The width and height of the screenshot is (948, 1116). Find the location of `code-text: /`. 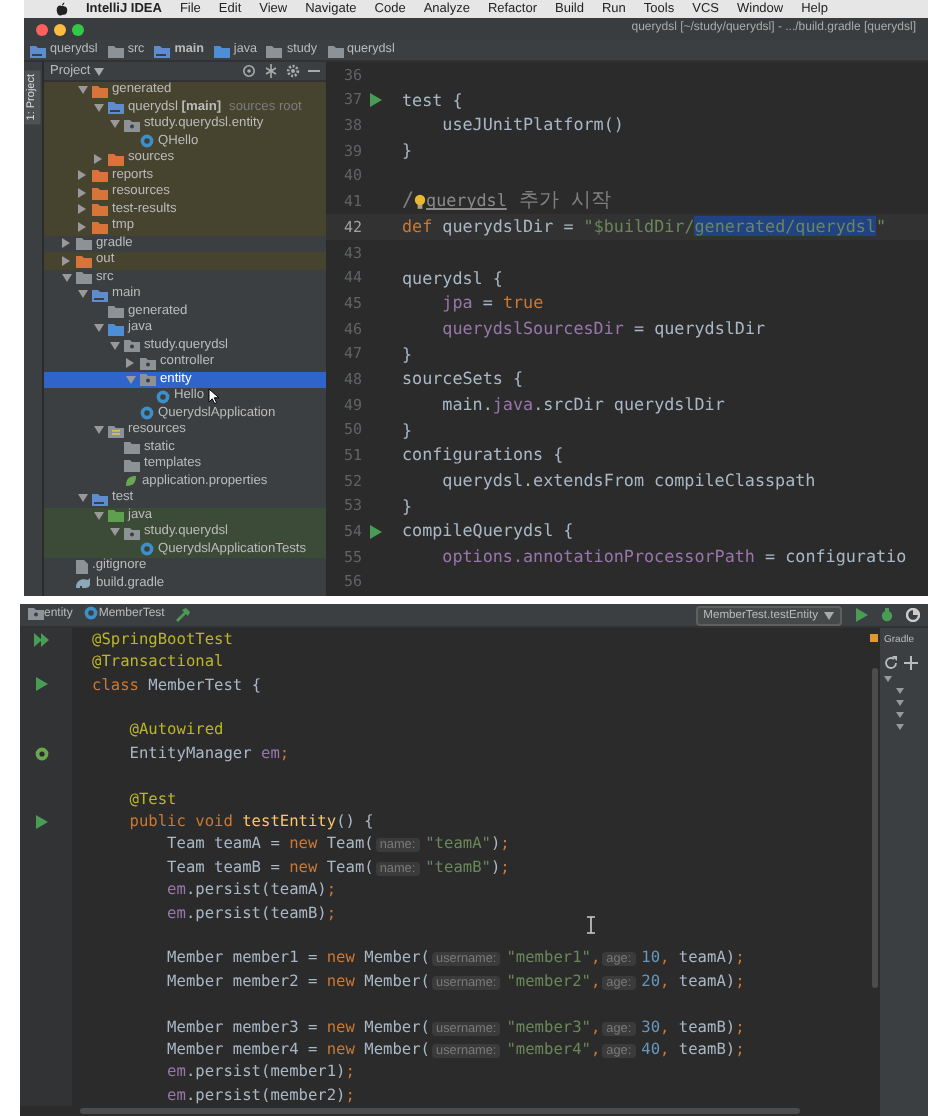

code-text: / is located at coordinates (408, 201).